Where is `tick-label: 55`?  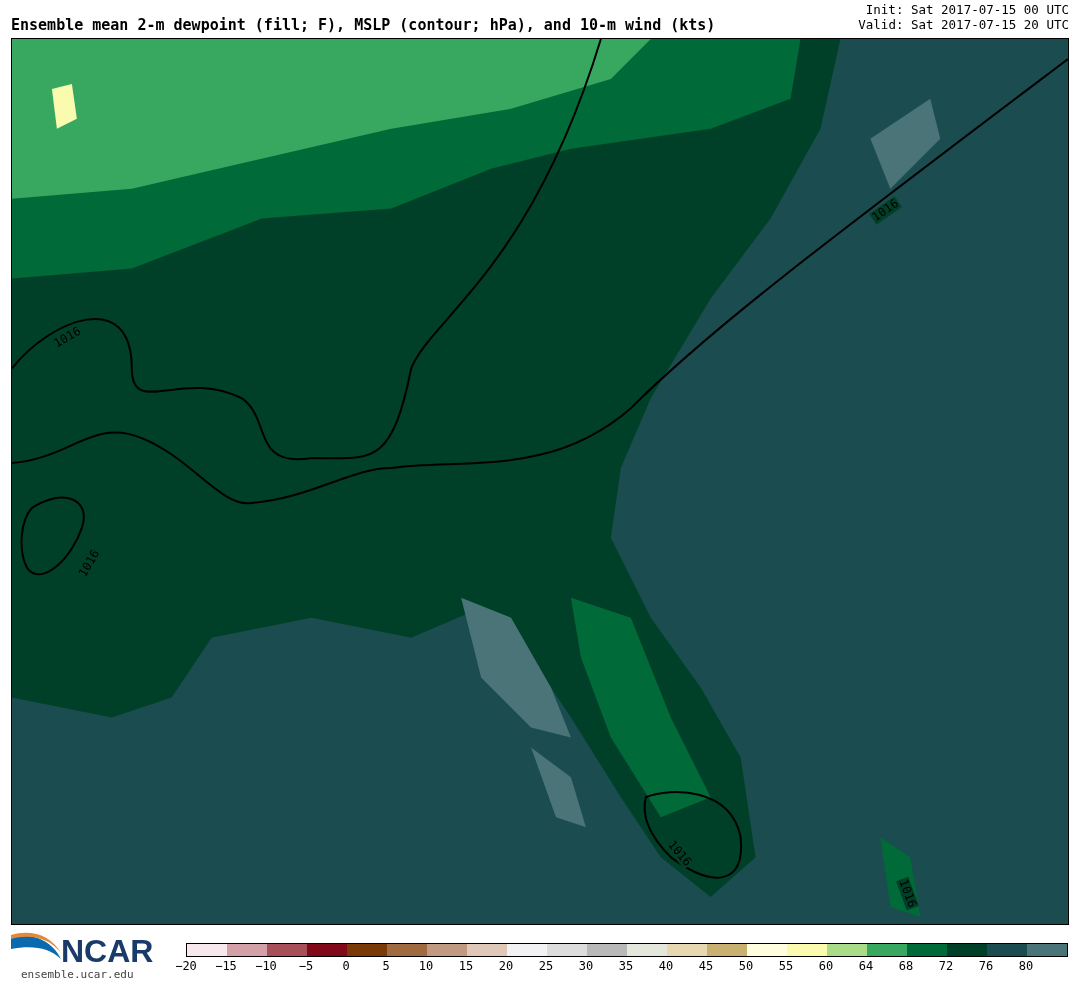
tick-label: 55 is located at coordinates (786, 966).